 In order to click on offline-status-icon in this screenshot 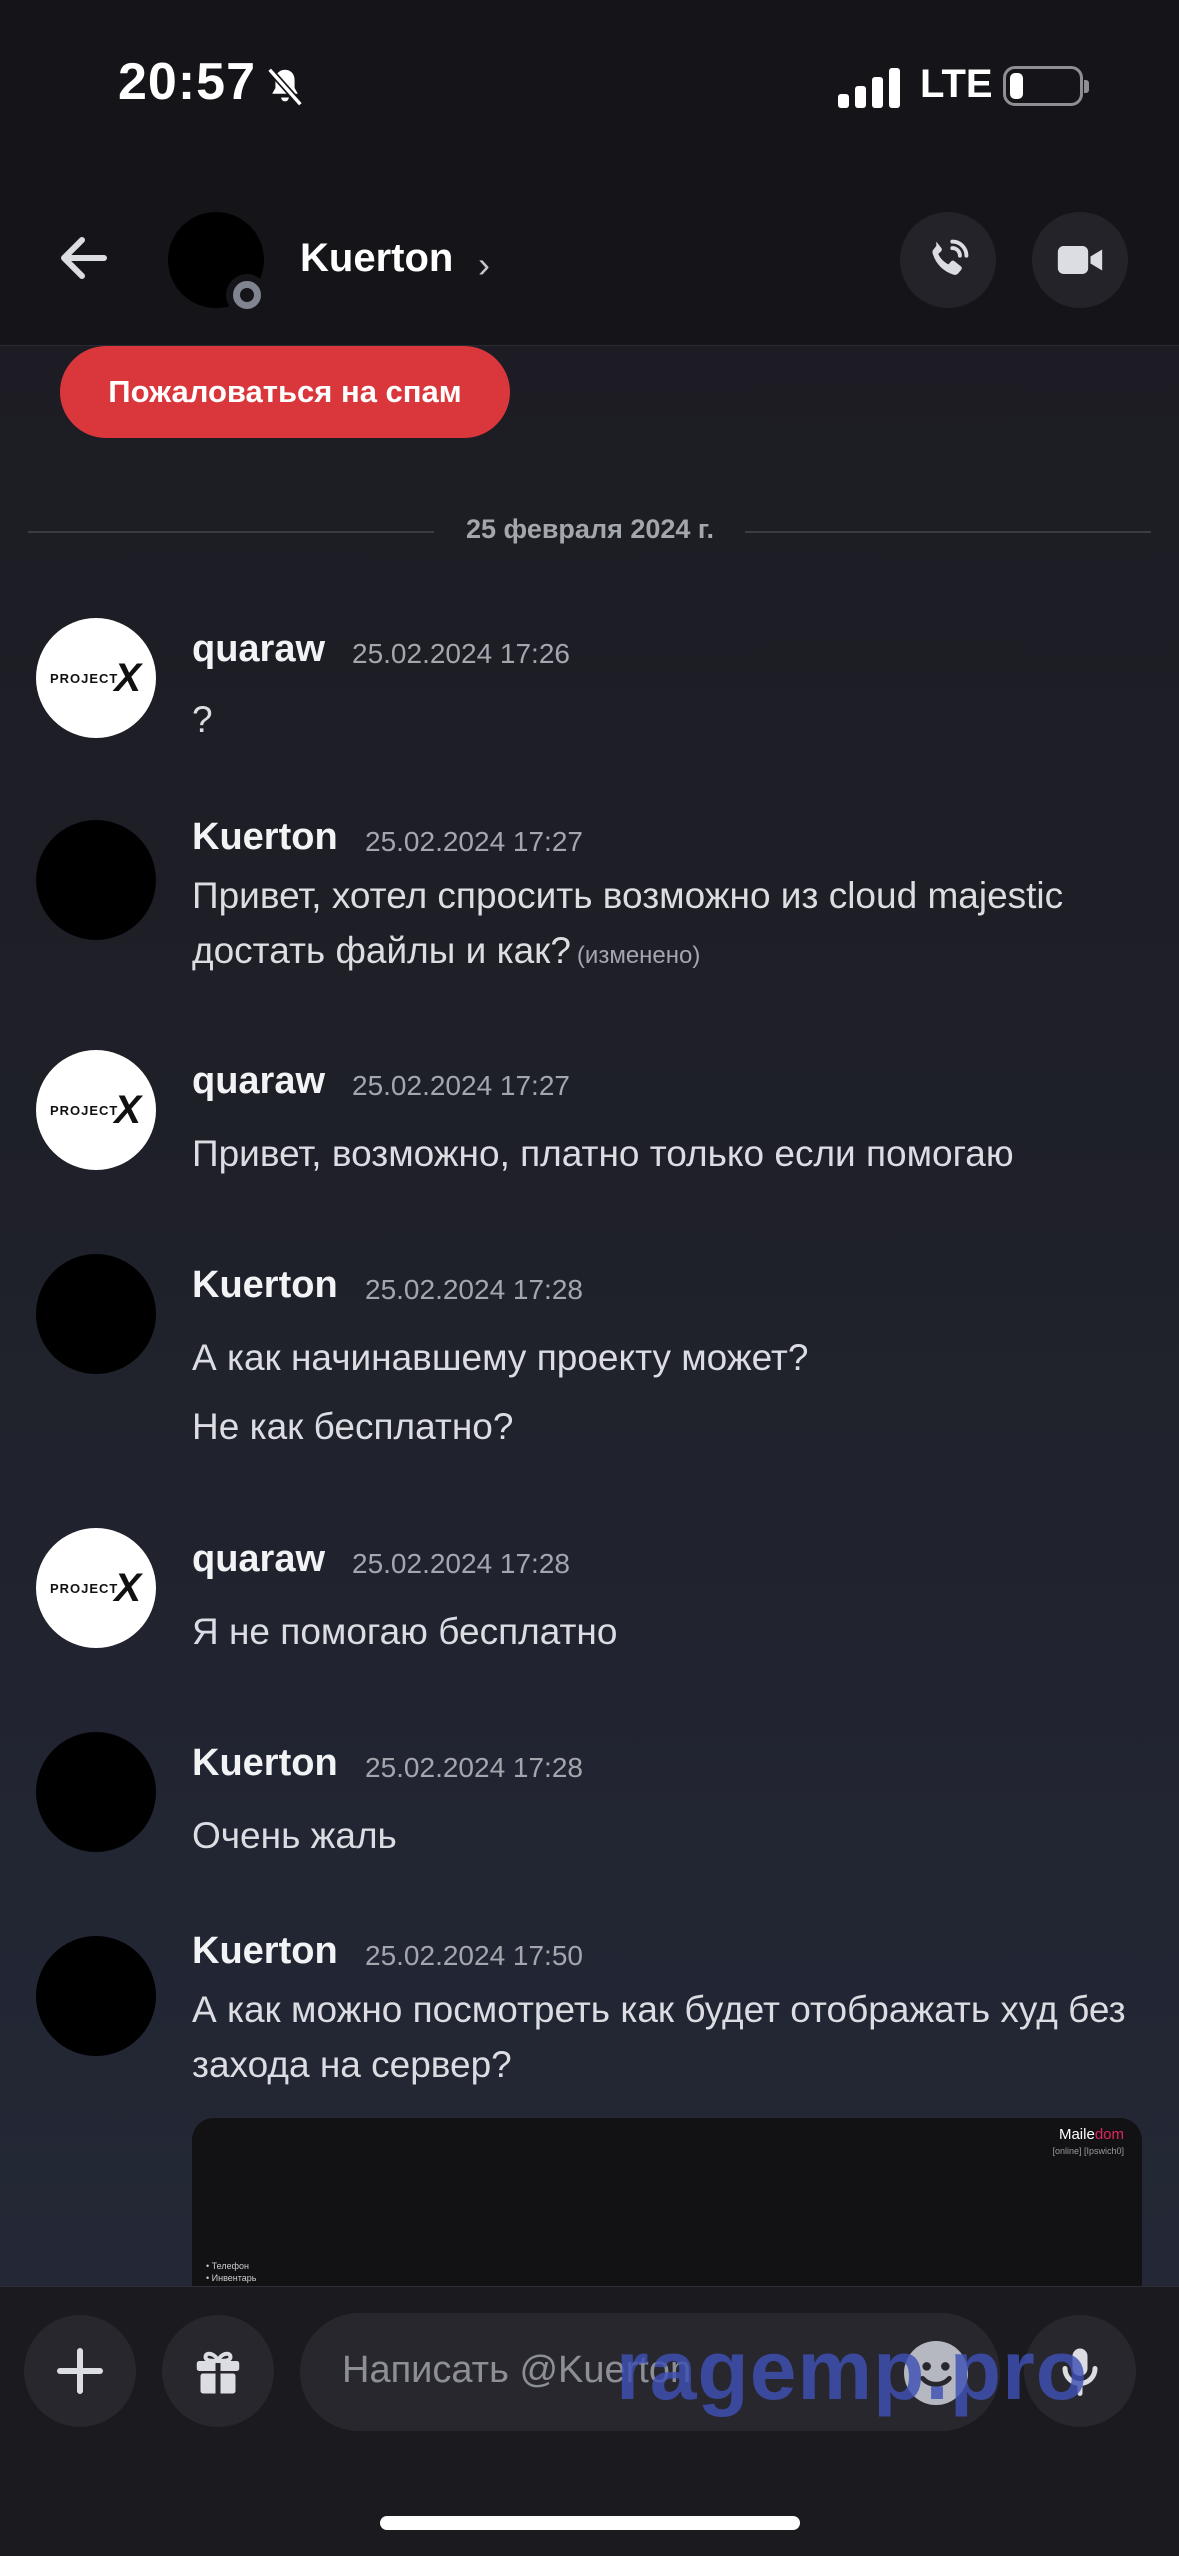, I will do `click(247, 295)`.